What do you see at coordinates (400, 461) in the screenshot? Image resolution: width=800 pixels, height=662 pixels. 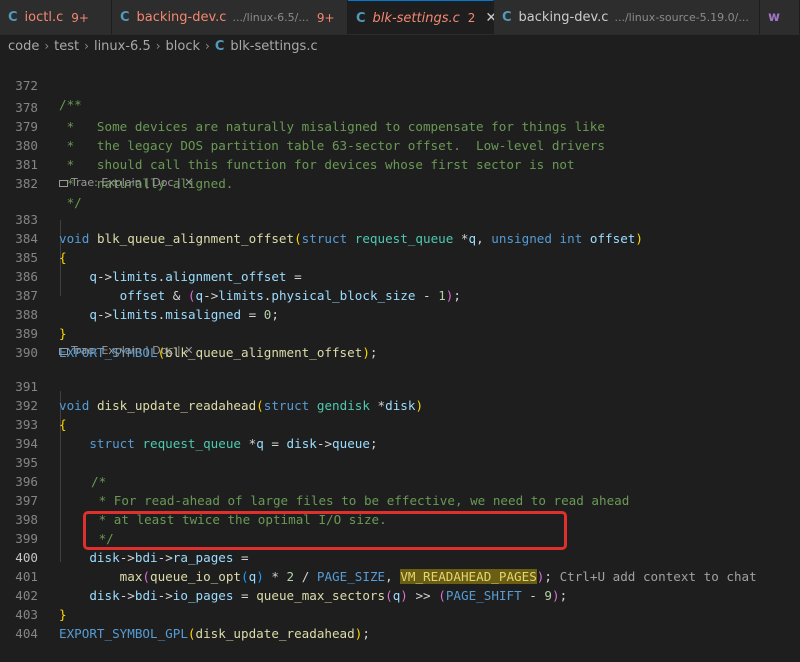 I see `code-line: 395 /*` at bounding box center [400, 461].